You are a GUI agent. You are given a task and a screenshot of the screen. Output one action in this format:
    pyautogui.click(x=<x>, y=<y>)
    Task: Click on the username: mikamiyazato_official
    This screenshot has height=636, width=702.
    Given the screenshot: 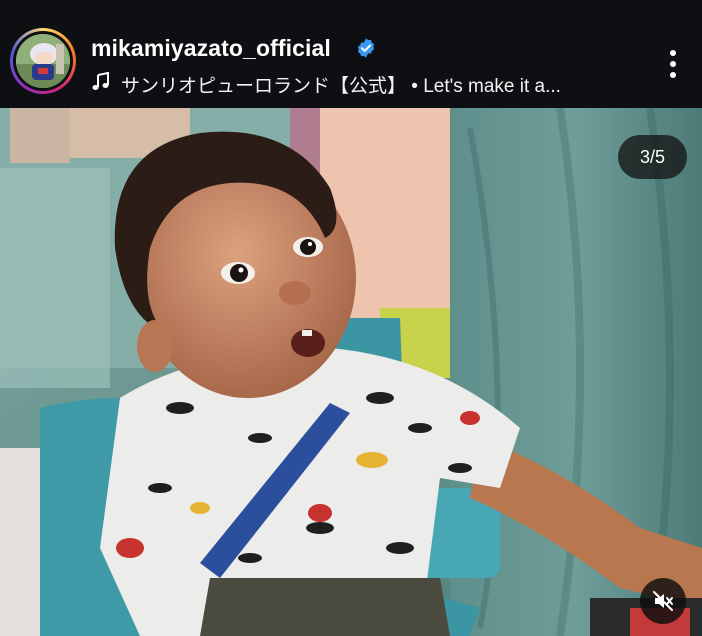 What is the action you would take?
    pyautogui.click(x=211, y=48)
    